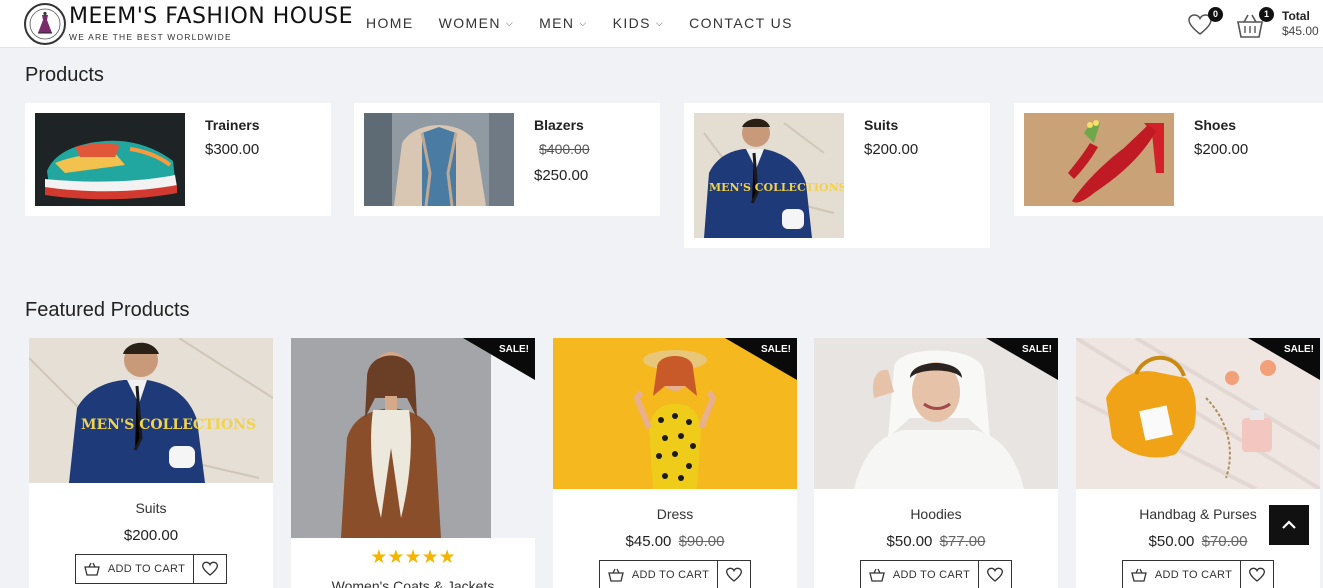  I want to click on product-card-trainers: Trainers $300.00, so click(178, 159).